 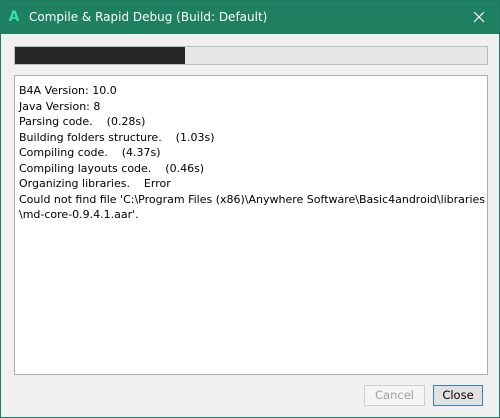 What do you see at coordinates (95, 183) in the screenshot?
I see `log-line: Organizing libraries. Error` at bounding box center [95, 183].